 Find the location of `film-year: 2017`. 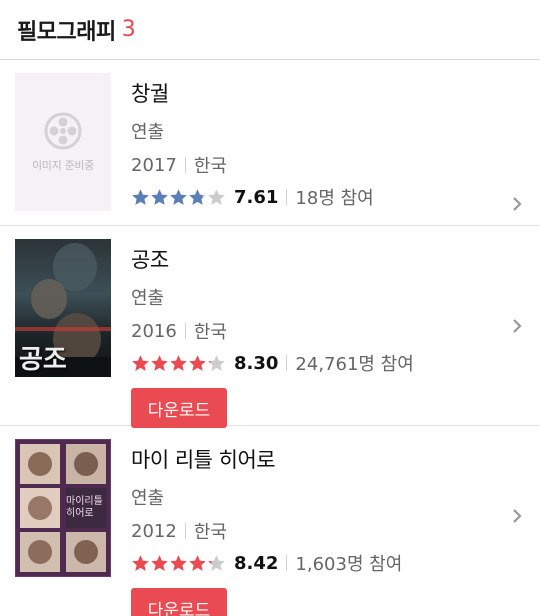

film-year: 2017 is located at coordinates (154, 165).